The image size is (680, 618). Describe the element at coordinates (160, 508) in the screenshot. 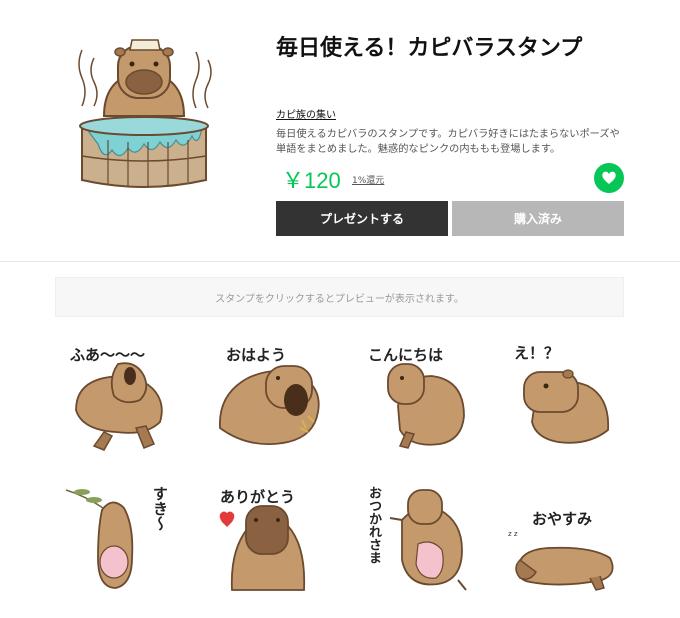

I see `stamp-caption: すき〜` at that location.